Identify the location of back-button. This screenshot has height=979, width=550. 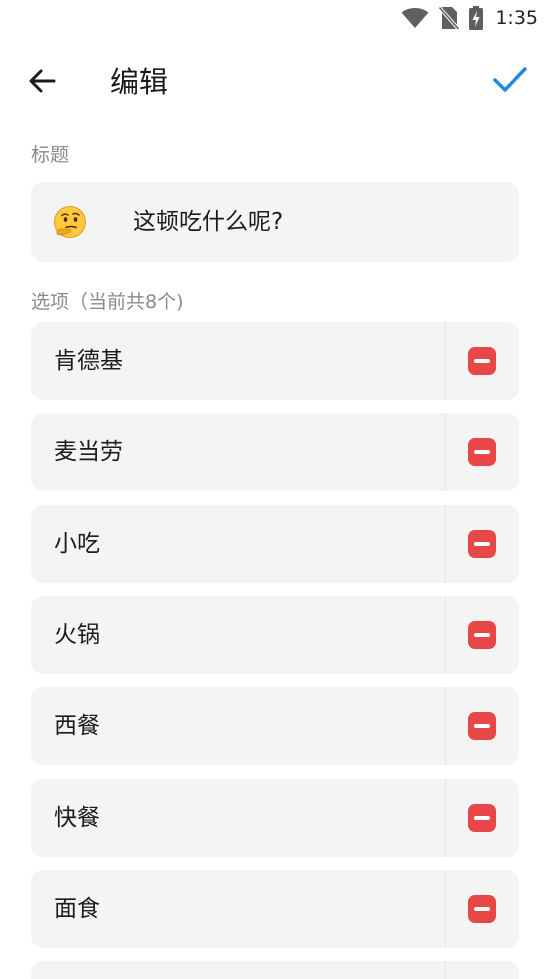
(42, 81).